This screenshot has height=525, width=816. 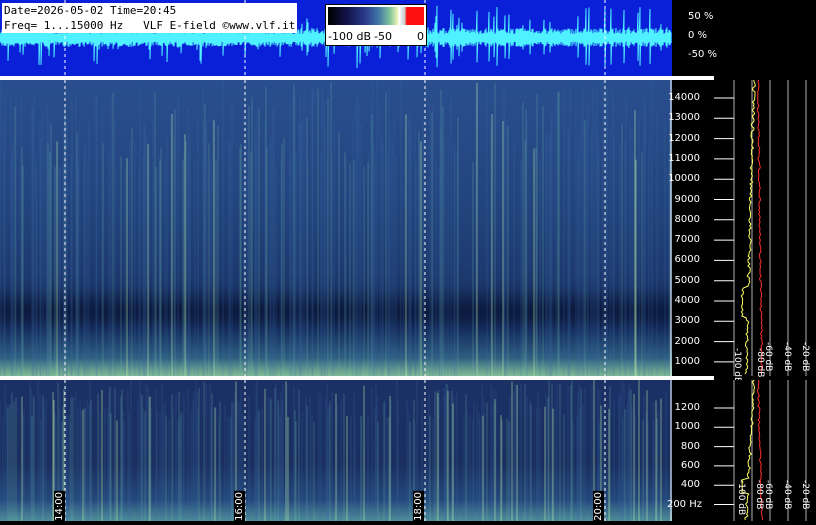 I want to click on freq-tick-upper-6: 8000, so click(x=687, y=219).